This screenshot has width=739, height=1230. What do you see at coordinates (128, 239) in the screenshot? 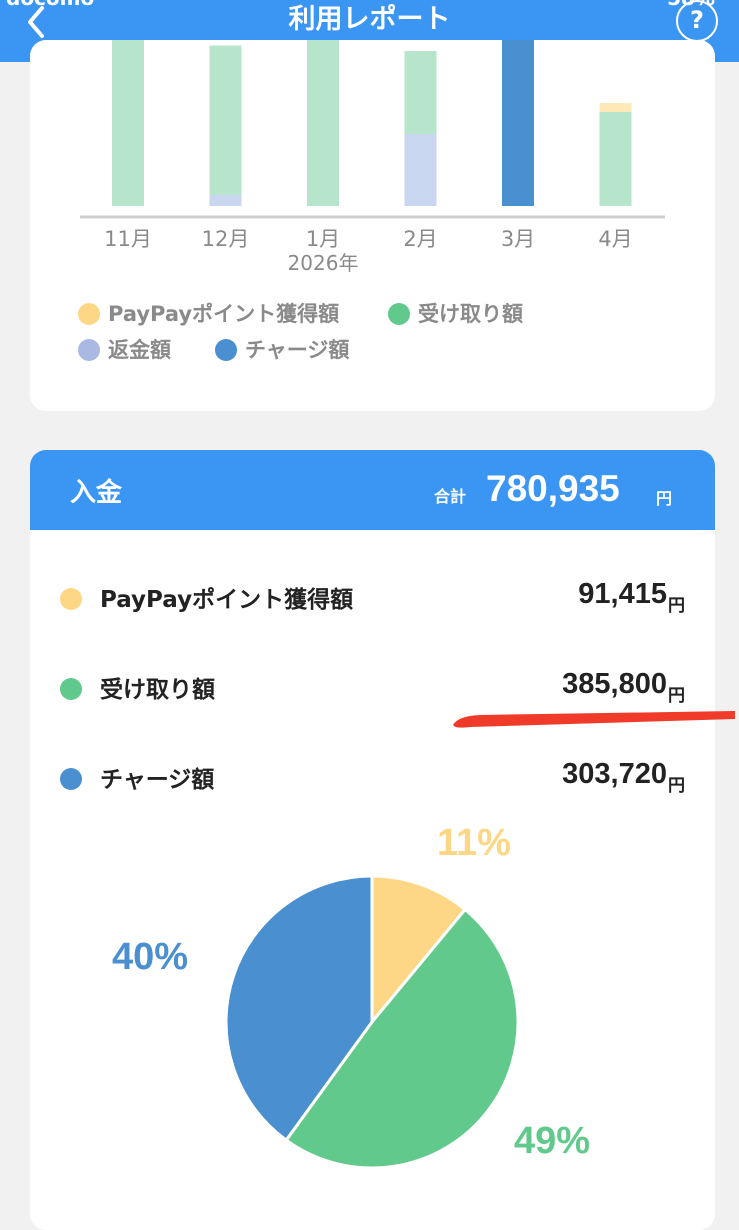
I see `x-tick-label: 11月` at bounding box center [128, 239].